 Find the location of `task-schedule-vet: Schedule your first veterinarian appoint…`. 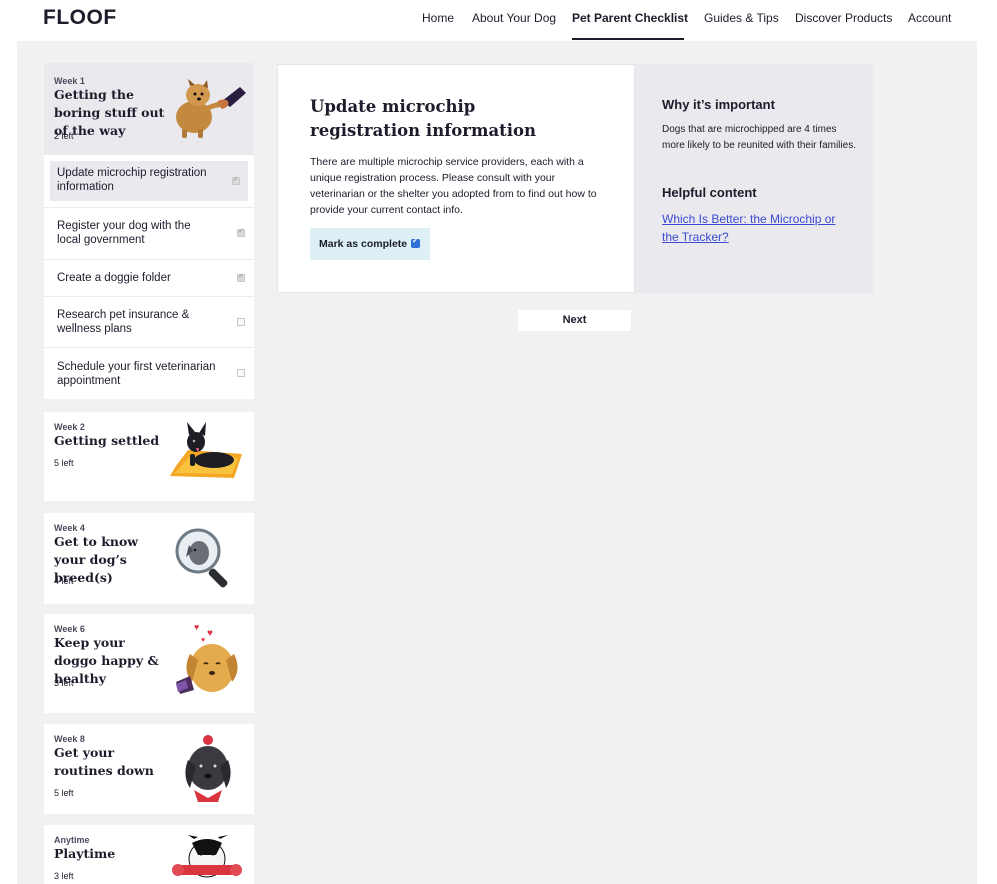

task-schedule-vet: Schedule your first veterinarian appoint… is located at coordinates (149, 373).